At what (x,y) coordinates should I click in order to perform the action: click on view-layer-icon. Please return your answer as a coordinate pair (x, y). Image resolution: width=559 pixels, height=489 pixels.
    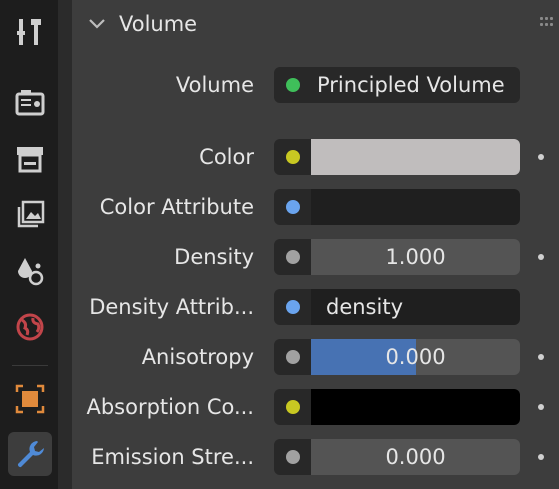
    Looking at the image, I should click on (31, 214).